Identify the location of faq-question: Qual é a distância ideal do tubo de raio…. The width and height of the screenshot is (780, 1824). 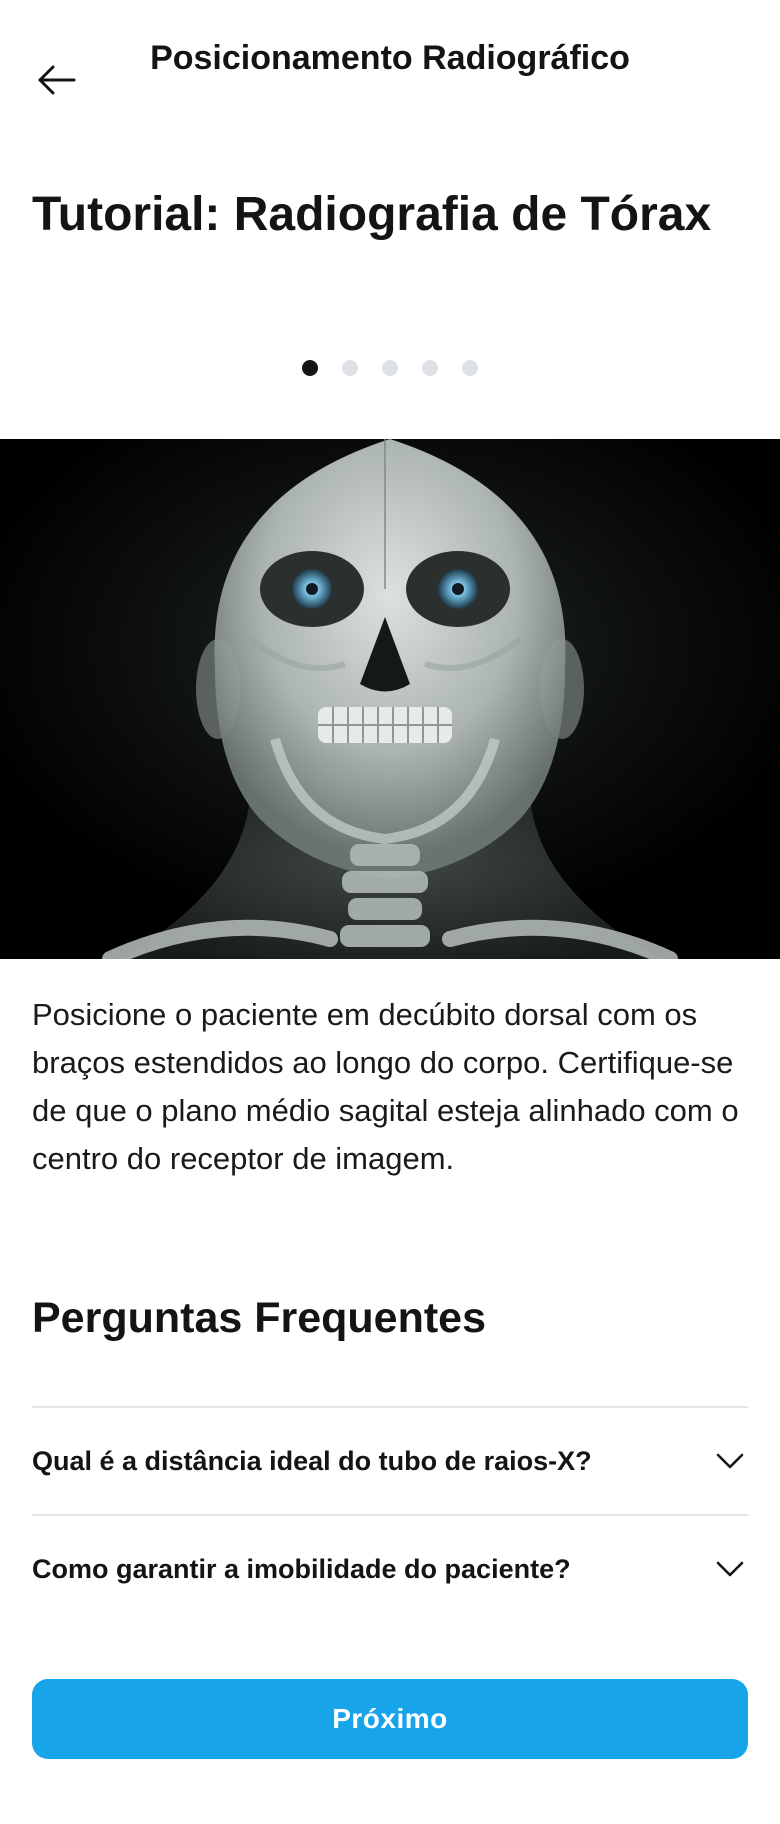
(312, 1460).